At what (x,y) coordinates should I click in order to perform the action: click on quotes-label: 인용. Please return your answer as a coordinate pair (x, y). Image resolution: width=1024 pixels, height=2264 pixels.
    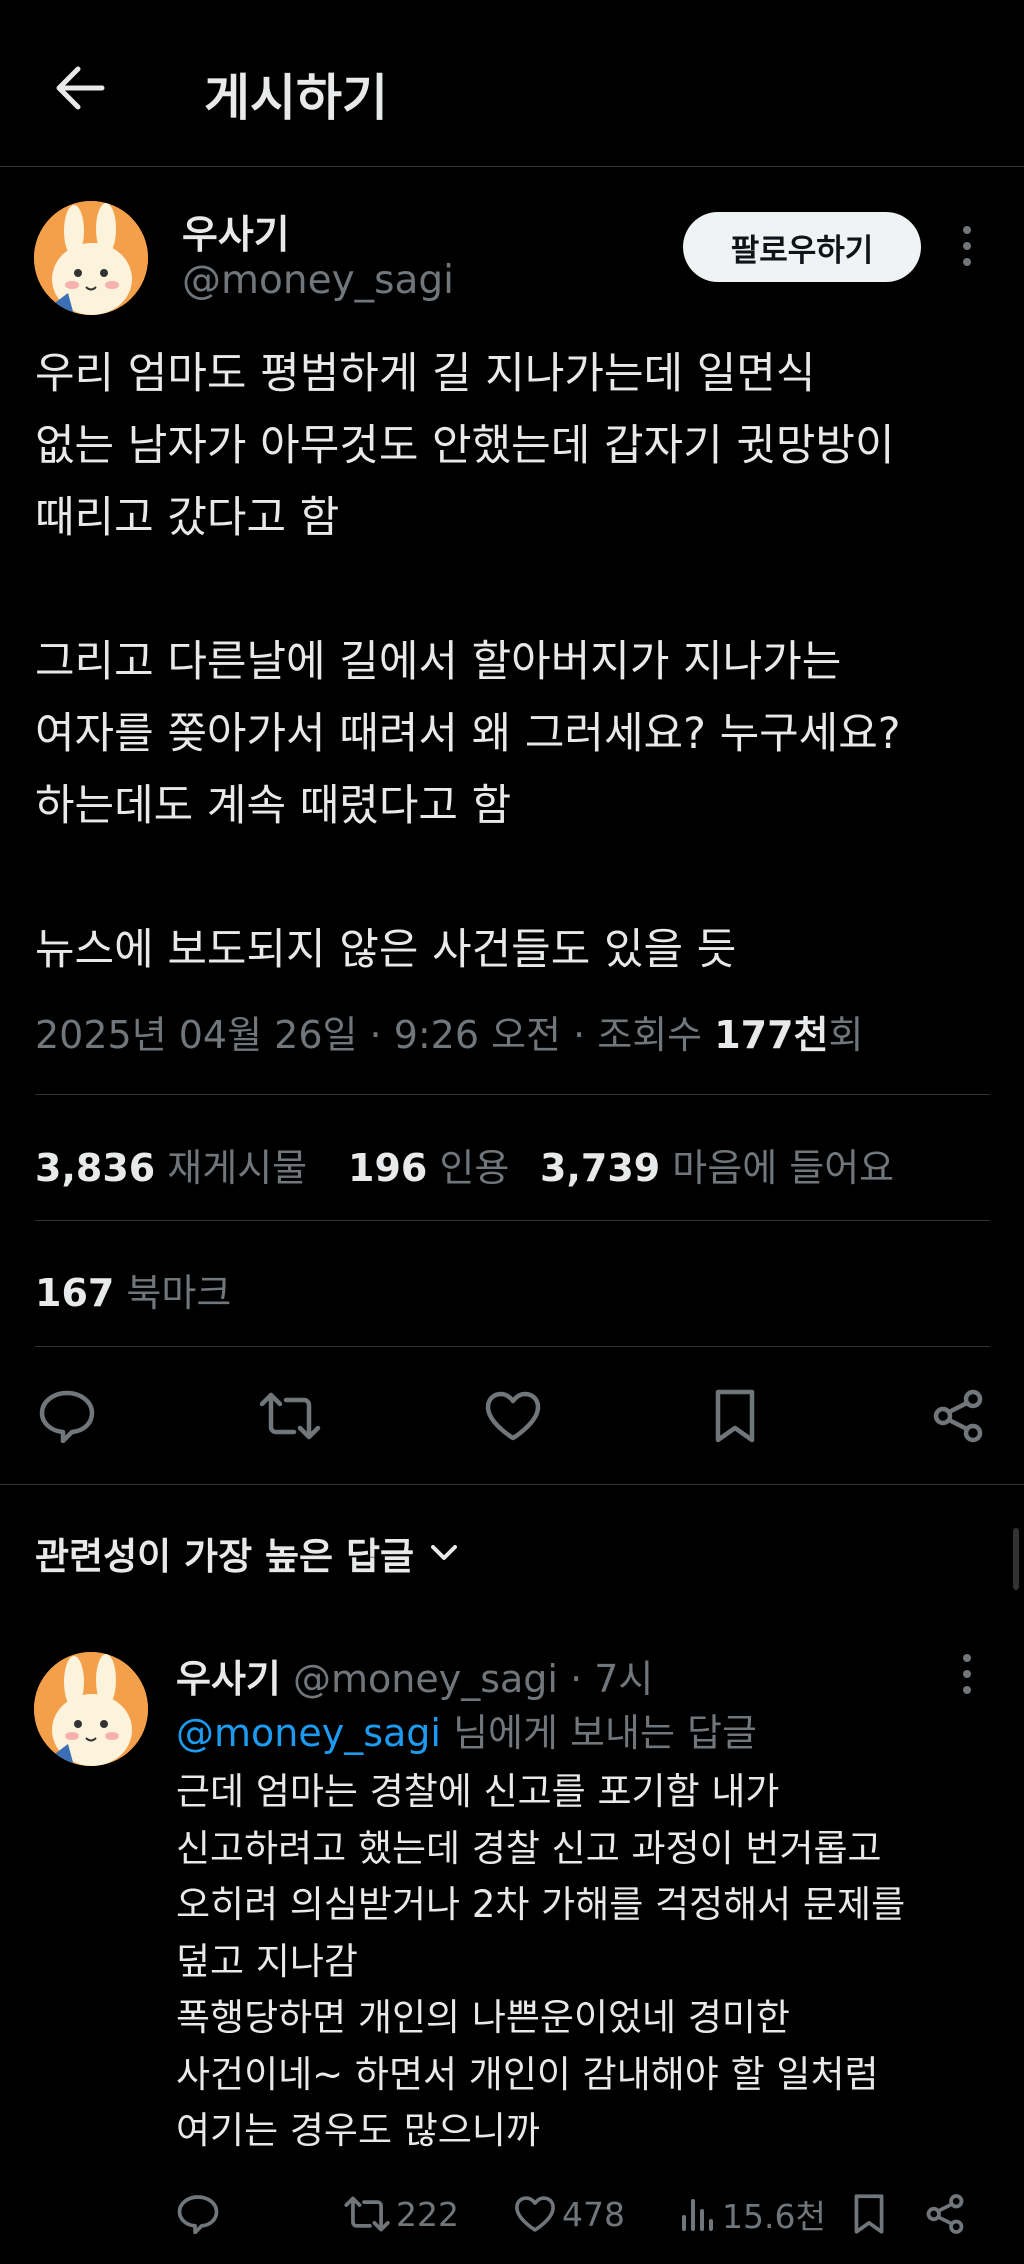
    Looking at the image, I should click on (474, 1168).